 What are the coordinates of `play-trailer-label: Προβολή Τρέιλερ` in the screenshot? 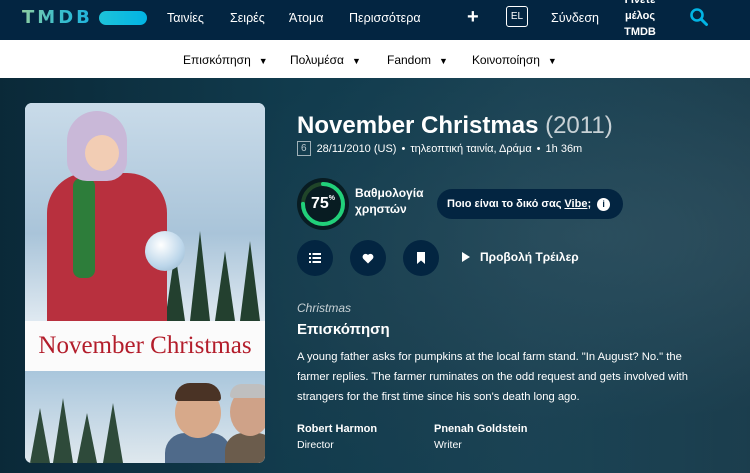 It's located at (529, 257).